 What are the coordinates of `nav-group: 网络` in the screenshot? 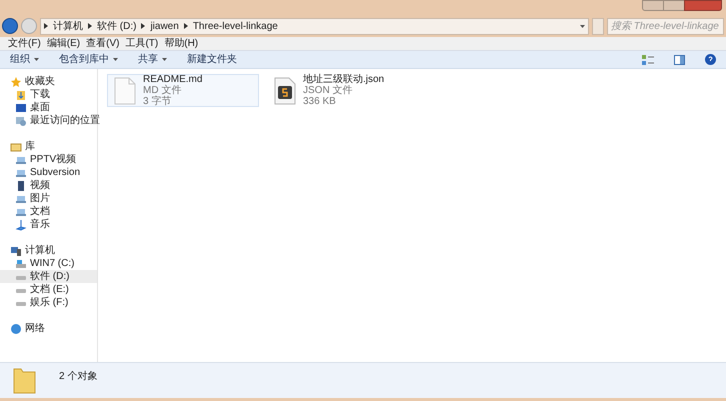 It's located at (35, 328).